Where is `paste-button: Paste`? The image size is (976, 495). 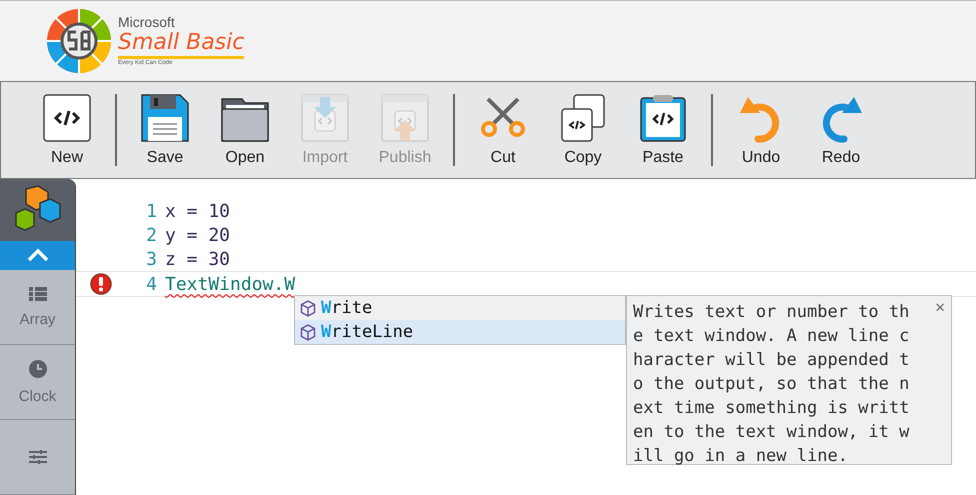 paste-button: Paste is located at coordinates (663, 130).